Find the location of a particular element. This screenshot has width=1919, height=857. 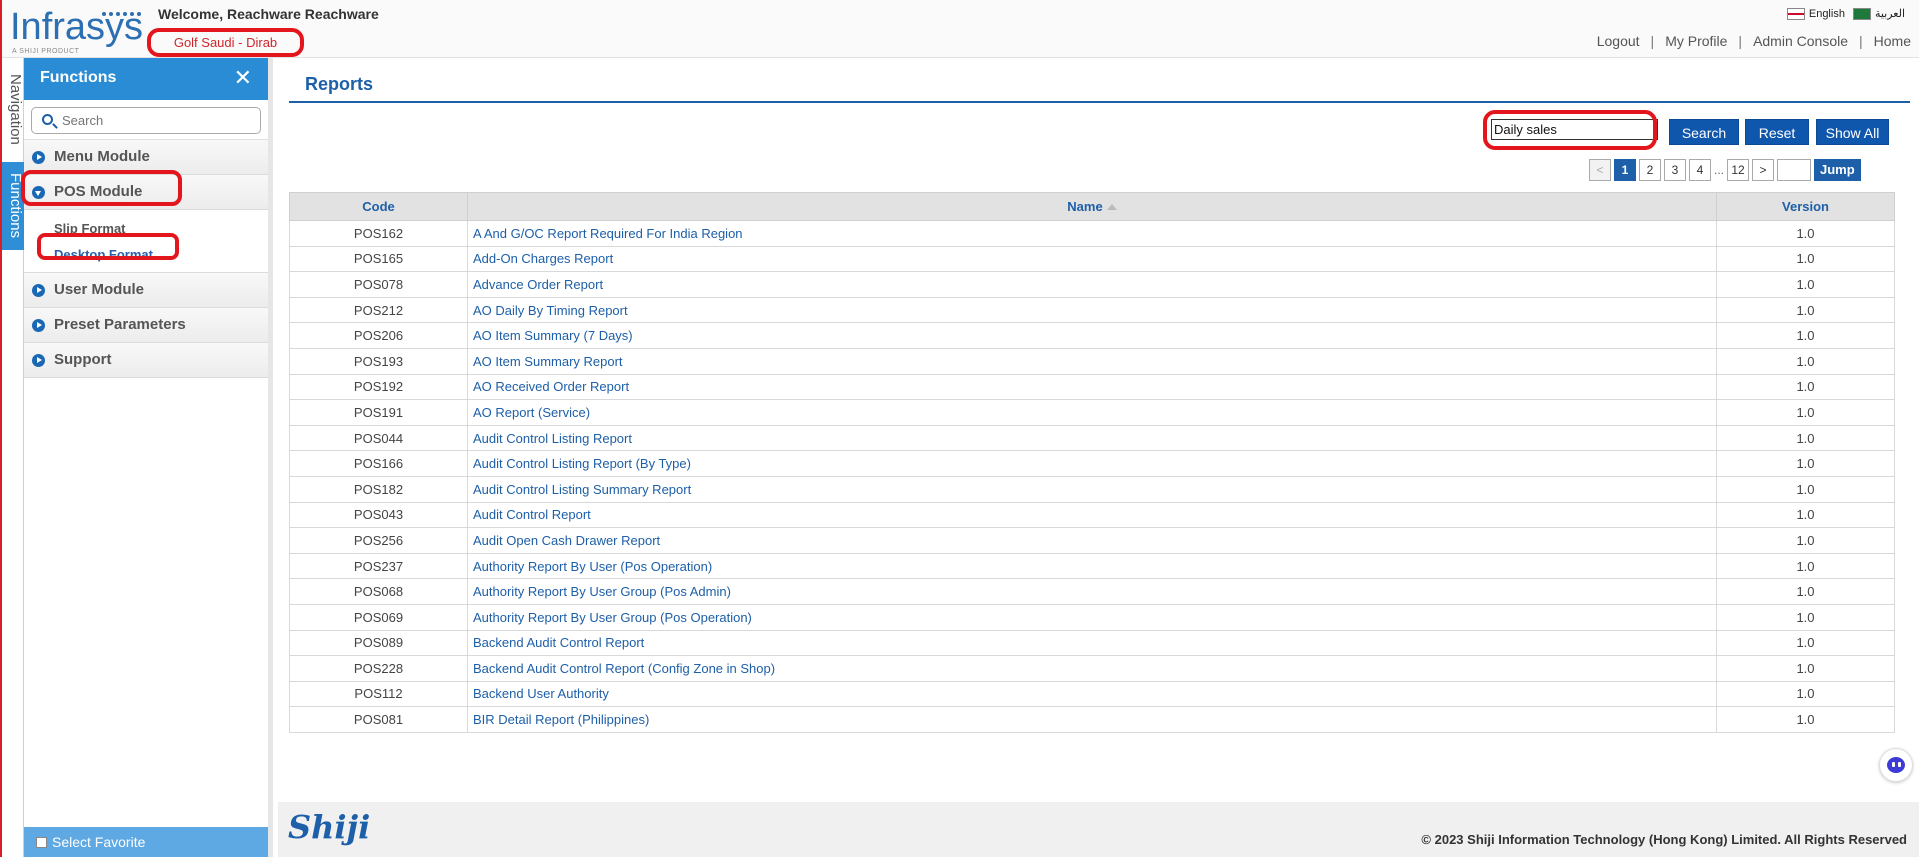

pager-page: 1 is located at coordinates (1625, 170).